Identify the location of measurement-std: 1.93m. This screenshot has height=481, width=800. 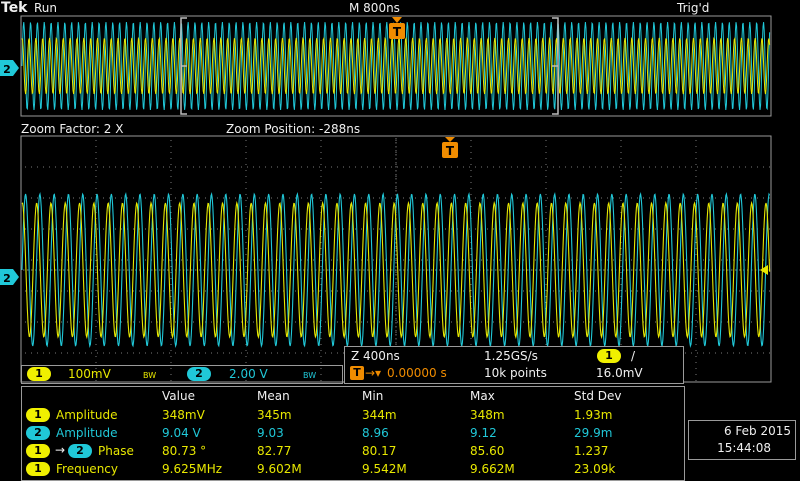
(593, 415).